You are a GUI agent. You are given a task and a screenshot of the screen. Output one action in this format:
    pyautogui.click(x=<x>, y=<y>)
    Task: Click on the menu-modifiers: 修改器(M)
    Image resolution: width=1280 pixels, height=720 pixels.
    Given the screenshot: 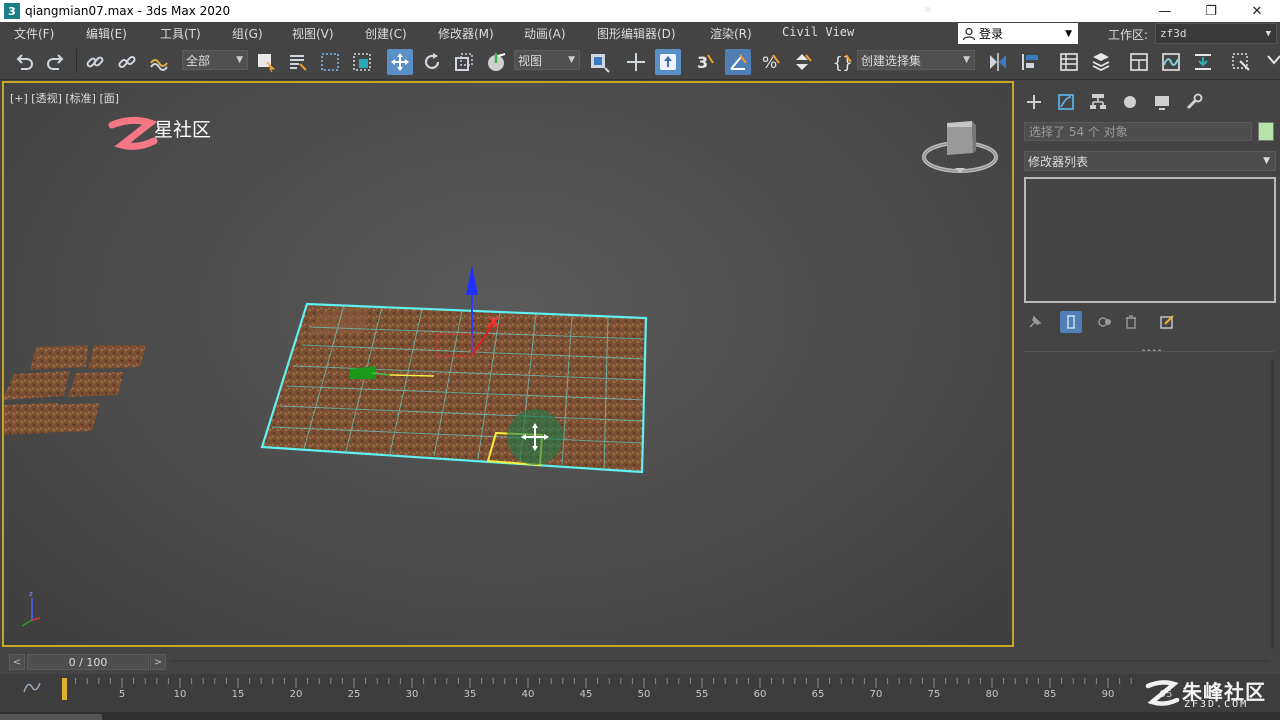 What is the action you would take?
    pyautogui.click(x=466, y=33)
    